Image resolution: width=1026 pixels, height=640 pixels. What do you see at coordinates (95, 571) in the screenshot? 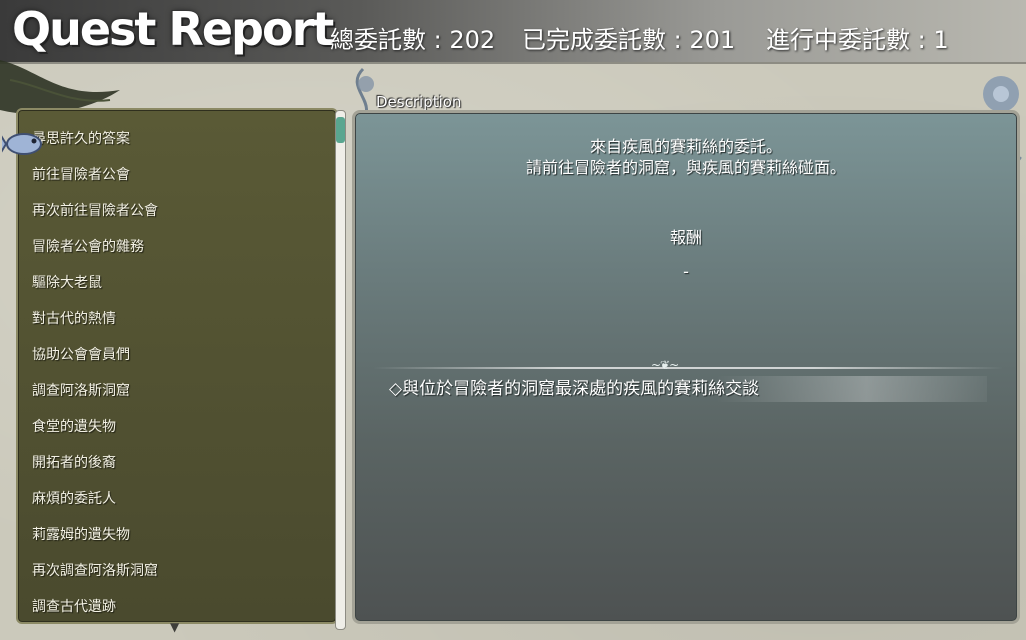
I see `quest-list-item: 再次調查阿洛斯洞窟` at bounding box center [95, 571].